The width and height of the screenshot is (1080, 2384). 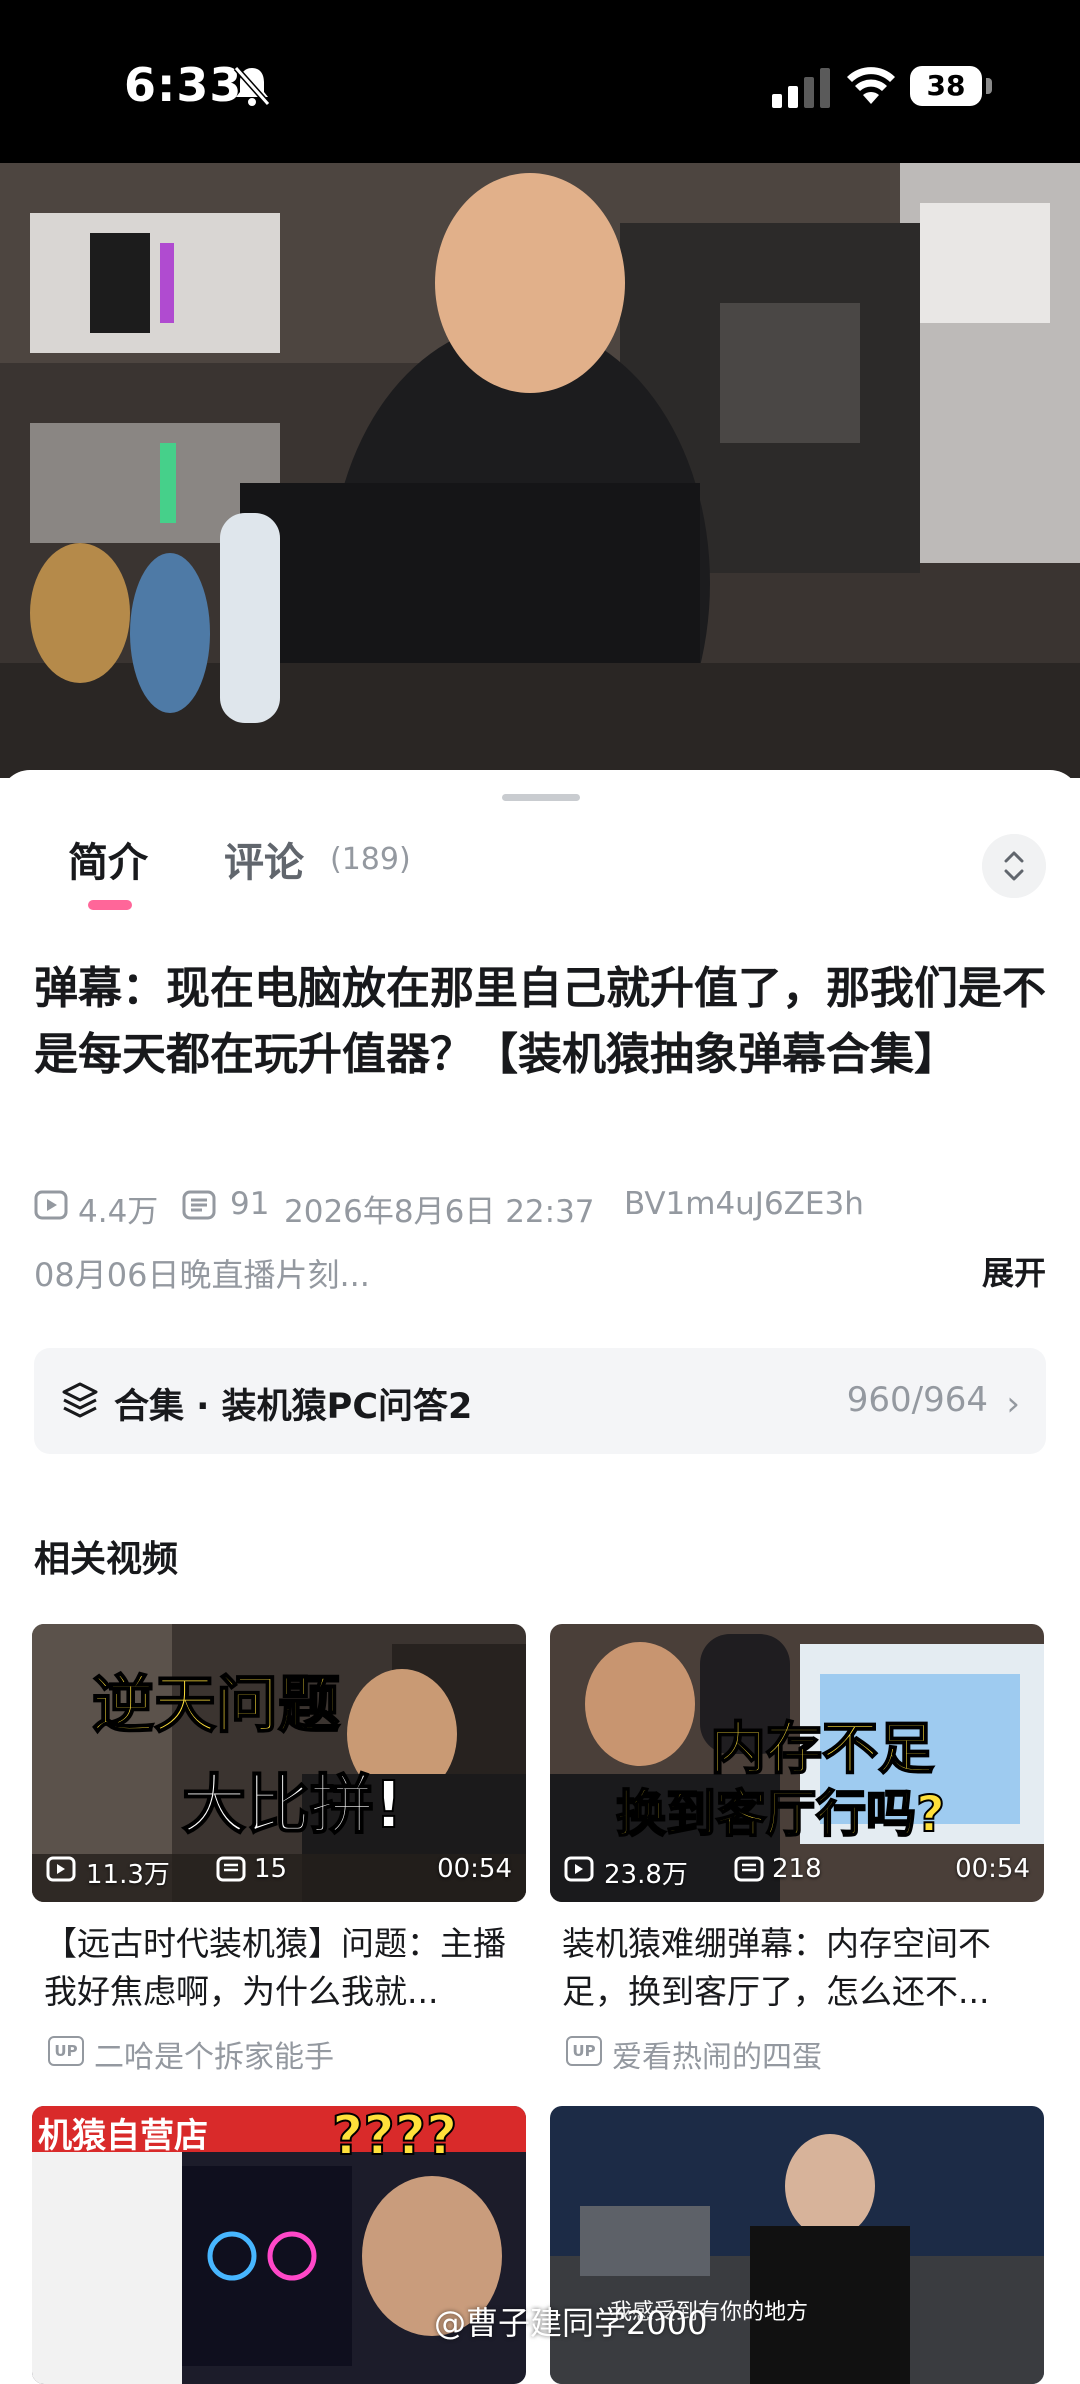 What do you see at coordinates (108, 859) in the screenshot?
I see `tab-intro: 简介` at bounding box center [108, 859].